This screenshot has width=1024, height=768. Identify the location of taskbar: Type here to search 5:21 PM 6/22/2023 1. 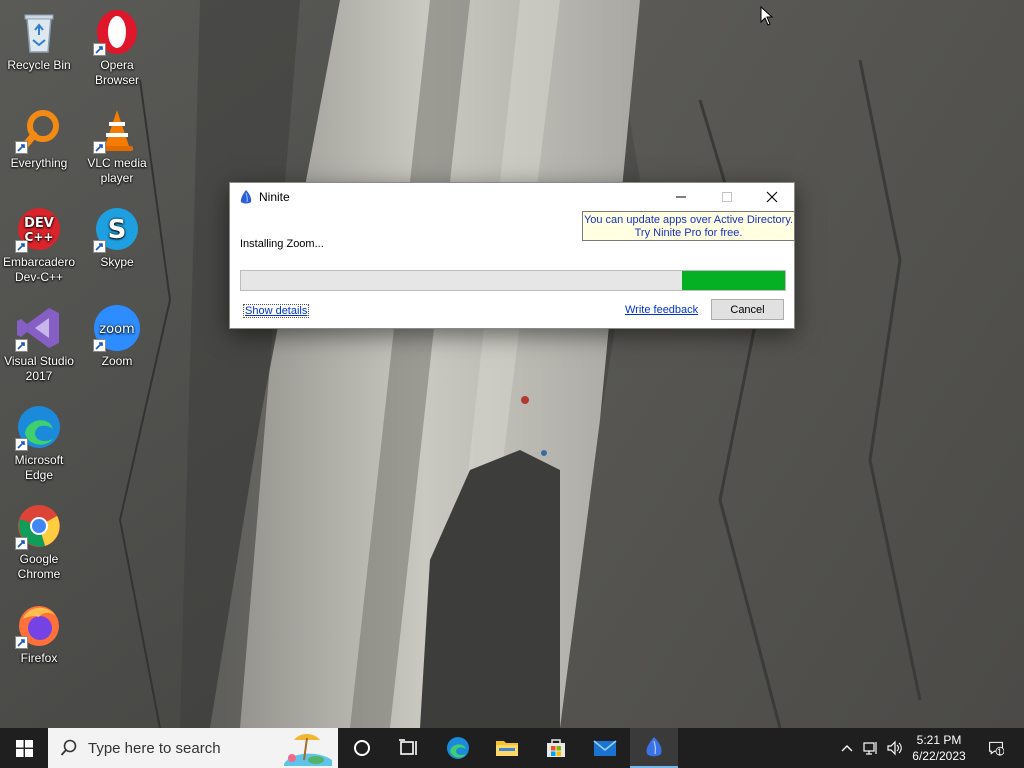
(512, 748).